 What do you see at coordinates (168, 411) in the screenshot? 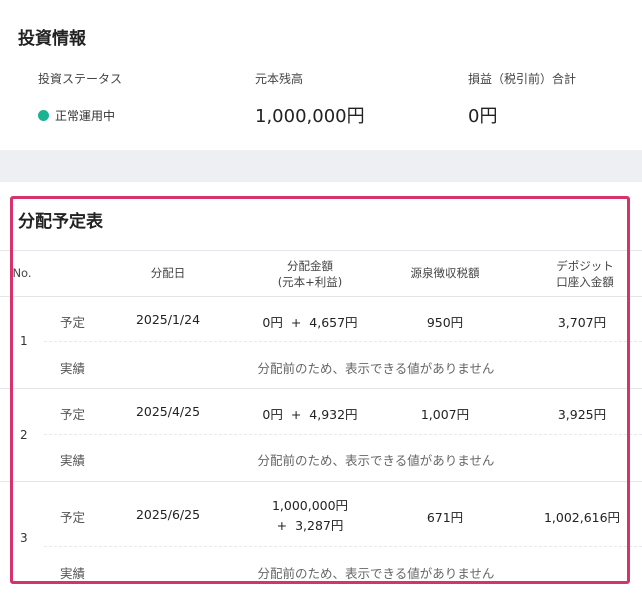
I see `distribution-date: 2025/4/25` at bounding box center [168, 411].